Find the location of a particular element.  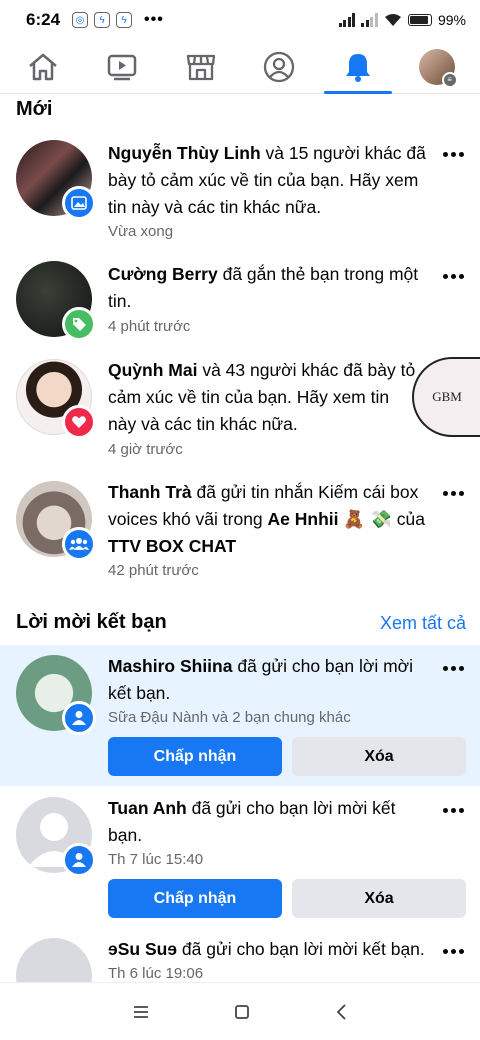

top-navigation: ≡ is located at coordinates (240, 67).